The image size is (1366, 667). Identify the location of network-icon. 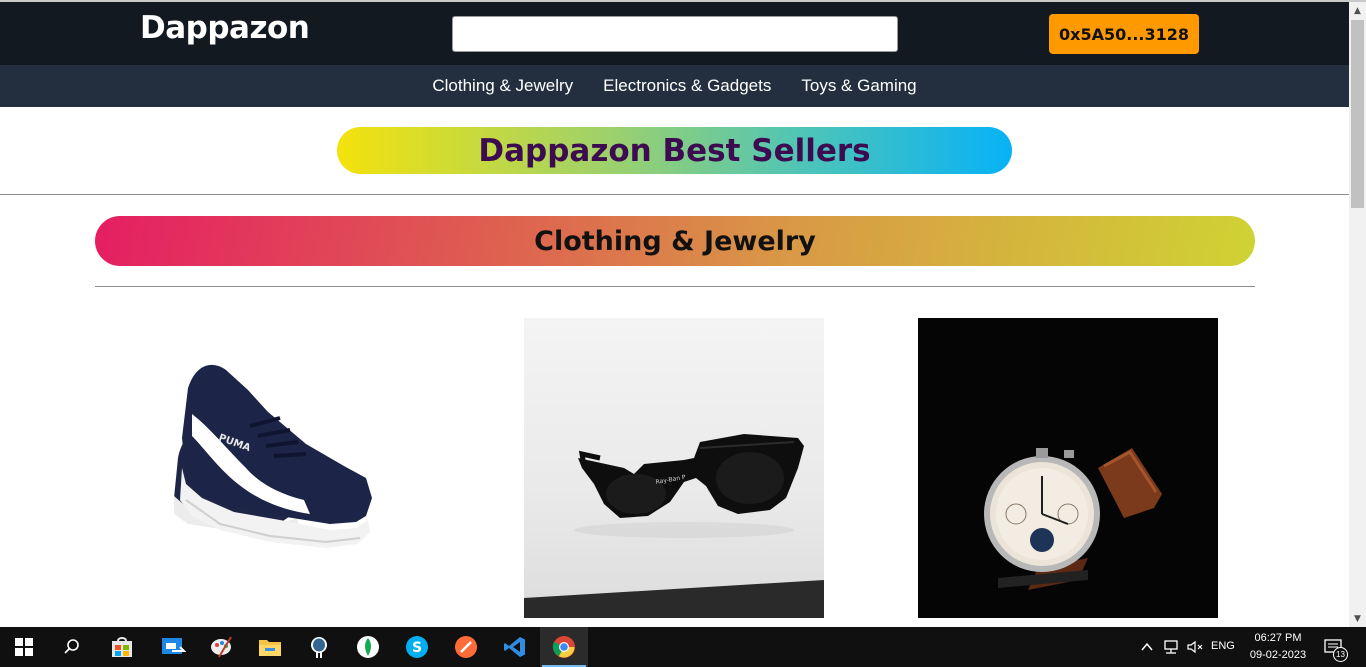
(1171, 647).